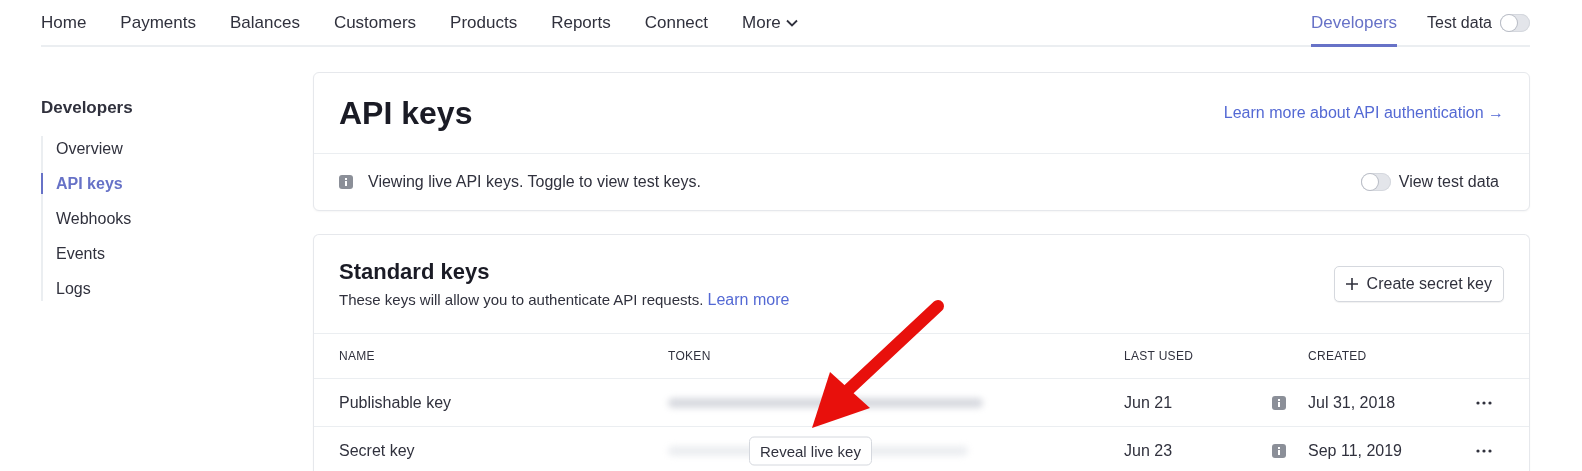 Image resolution: width=1582 pixels, height=471 pixels. What do you see at coordinates (748, 299) in the screenshot?
I see `learn-more-link: Learn more` at bounding box center [748, 299].